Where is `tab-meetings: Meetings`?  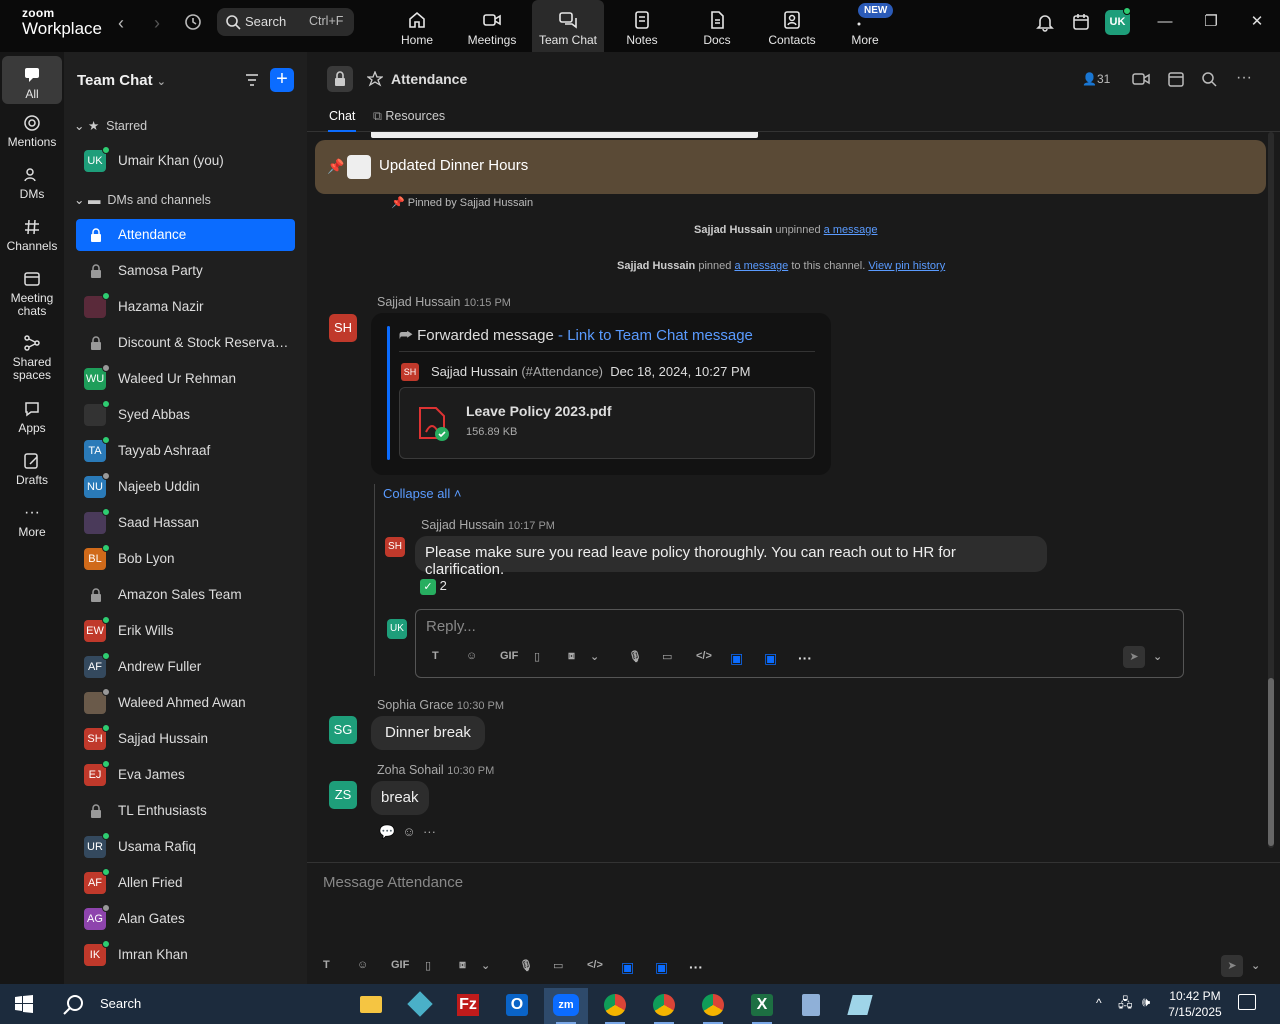 tab-meetings: Meetings is located at coordinates (492, 26).